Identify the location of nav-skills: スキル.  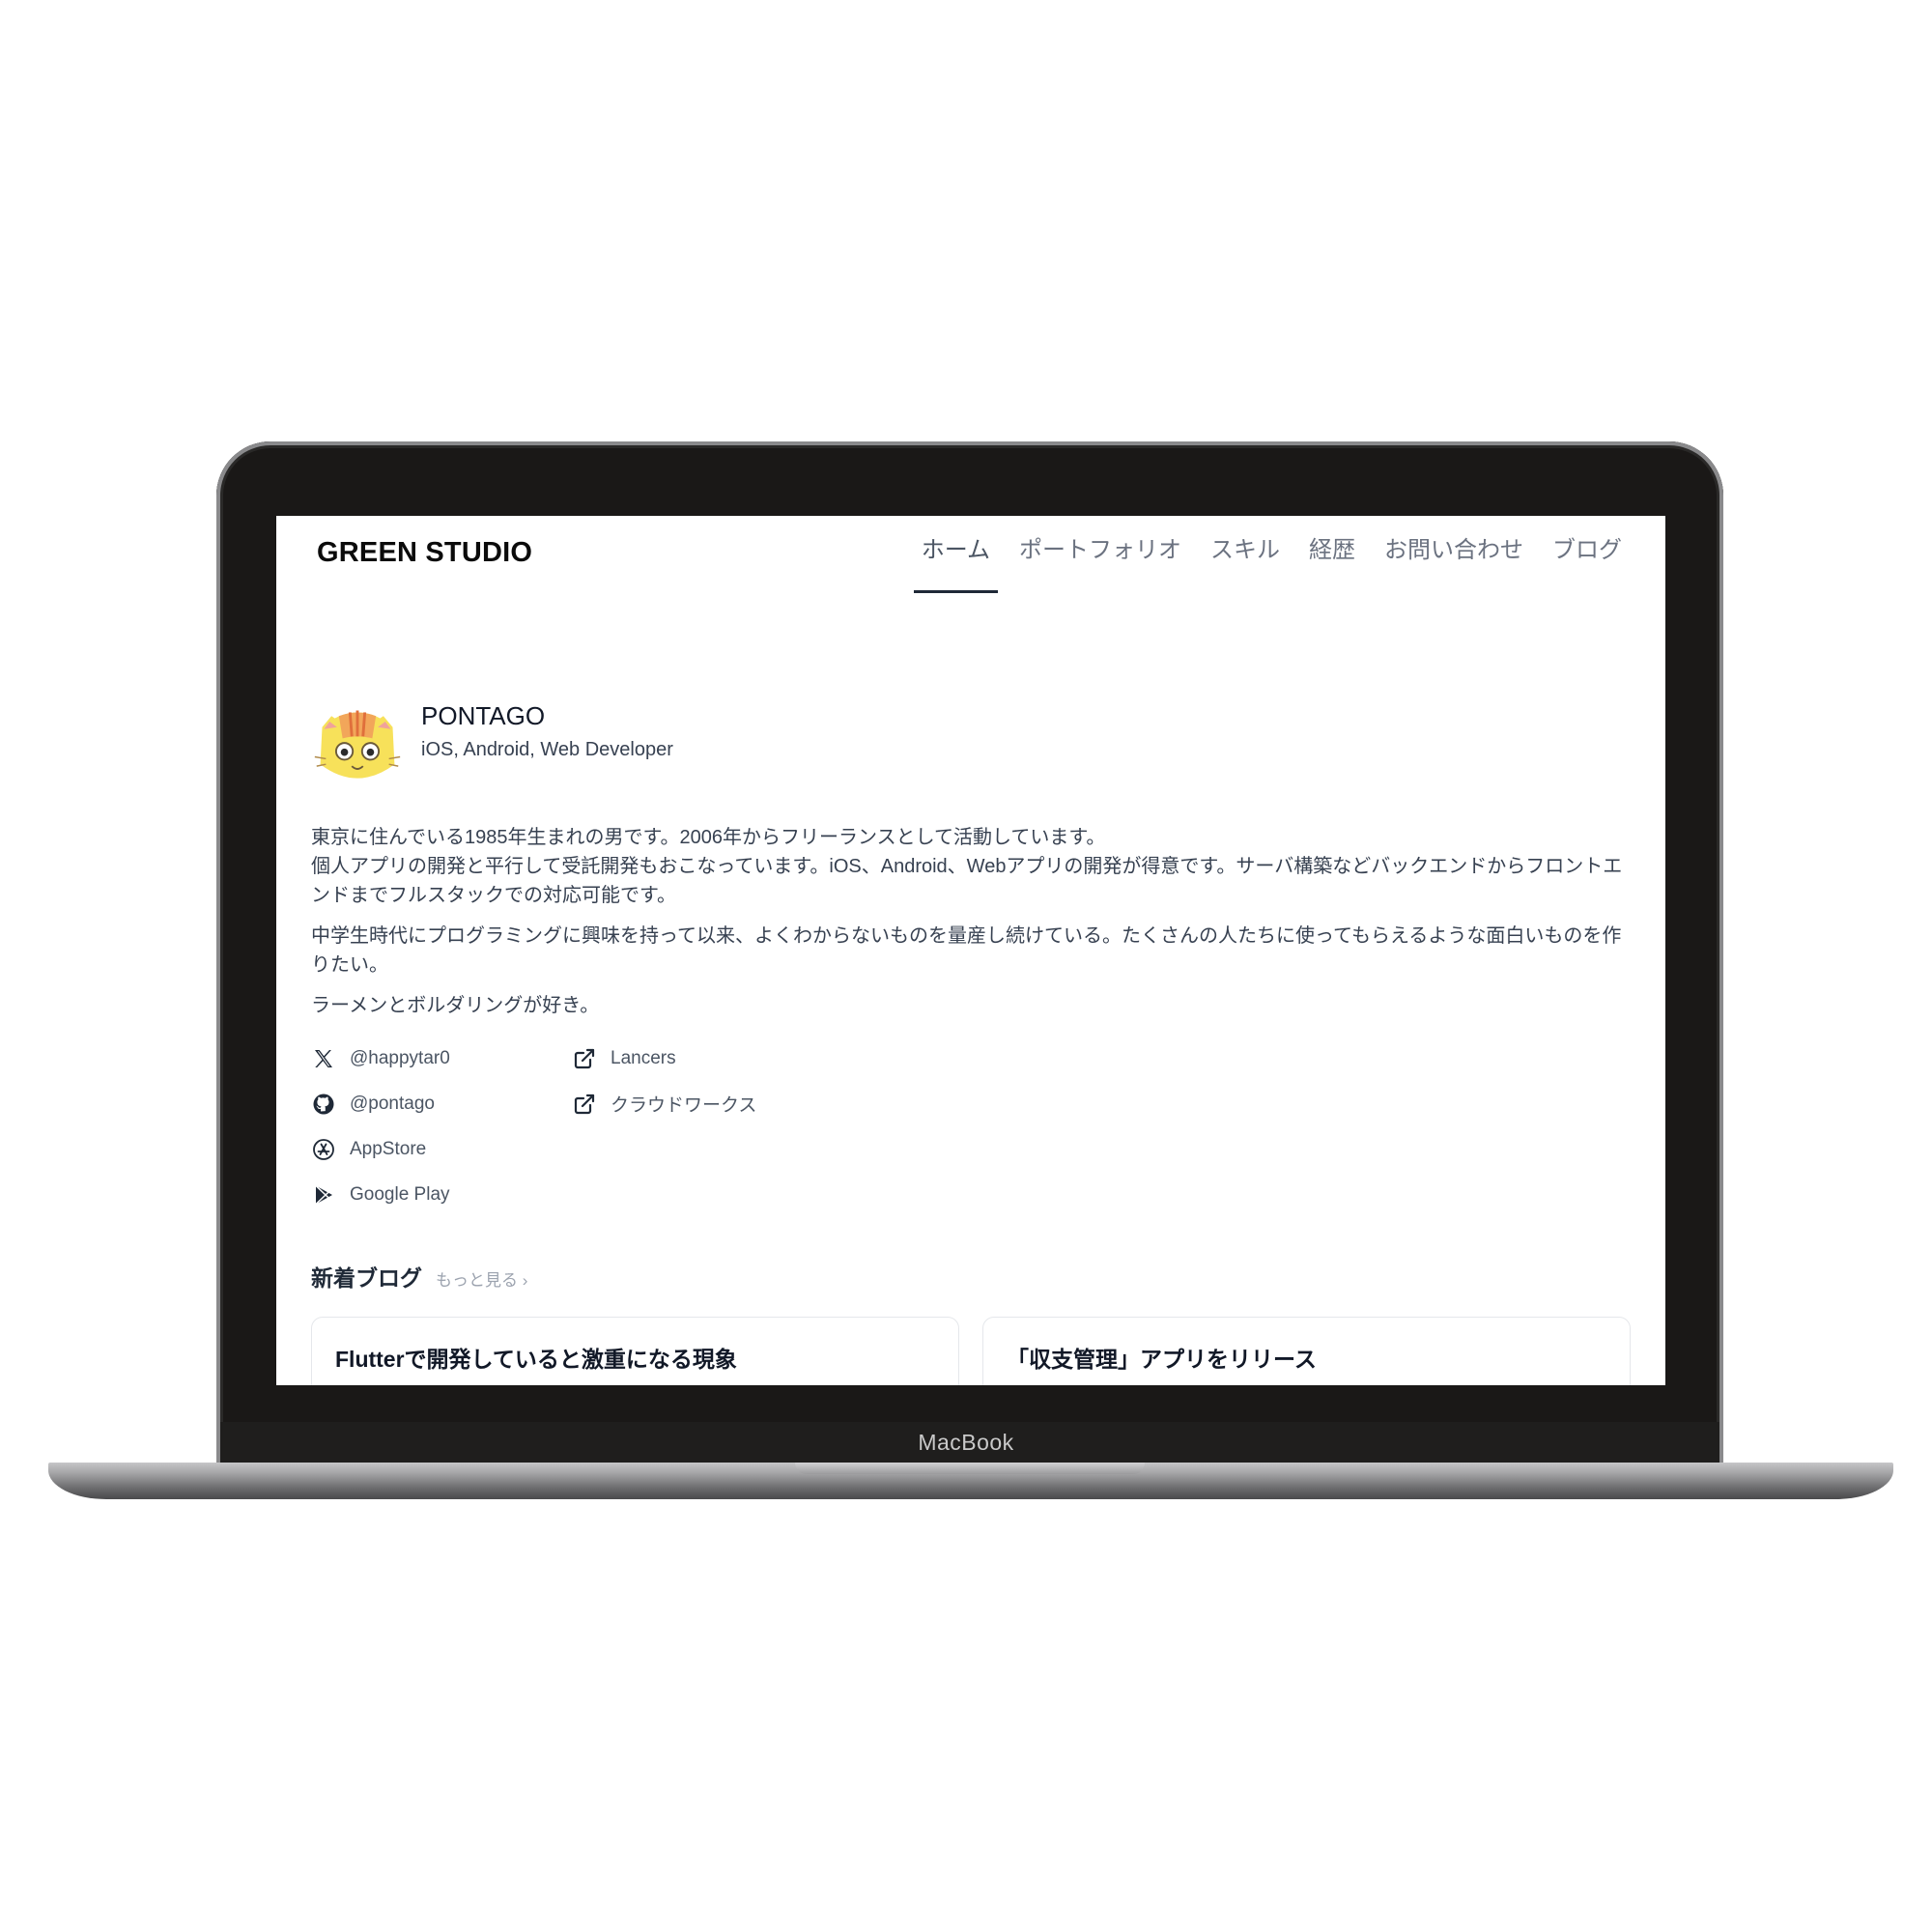
(1245, 562).